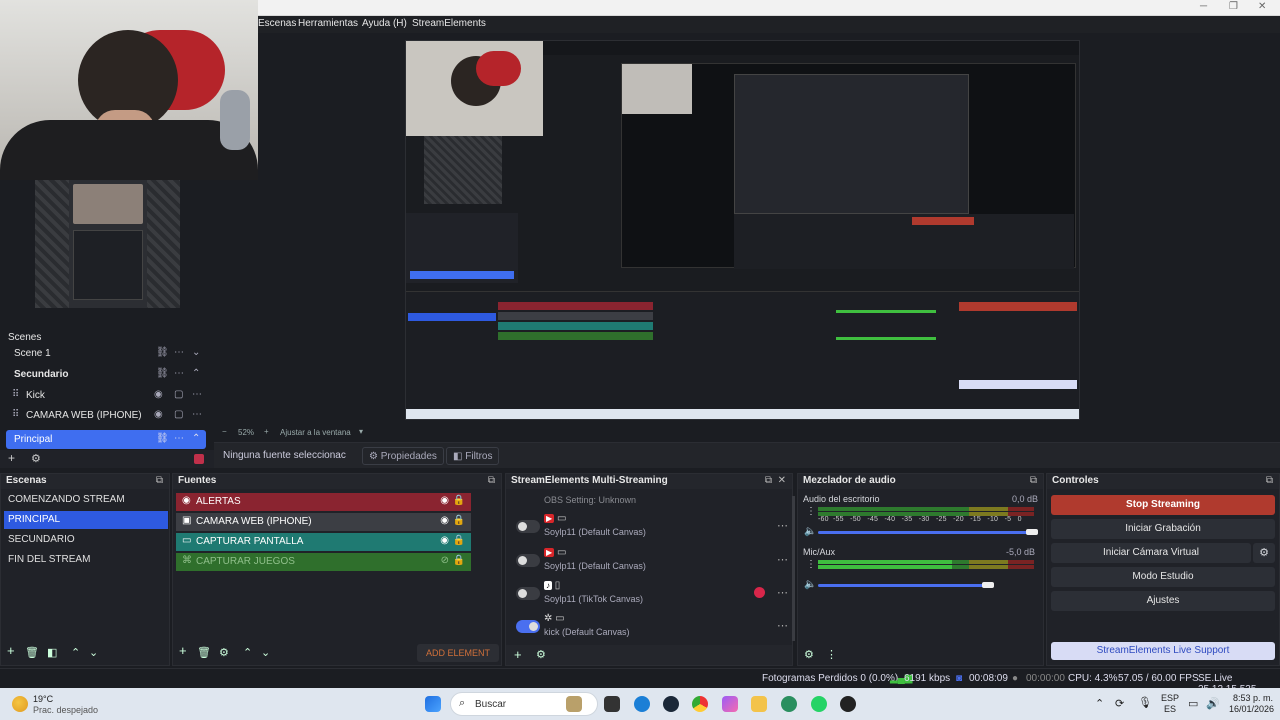 The height and width of the screenshot is (720, 1280). Describe the element at coordinates (277, 23) in the screenshot. I see `menu-escenas: Escenas` at that location.